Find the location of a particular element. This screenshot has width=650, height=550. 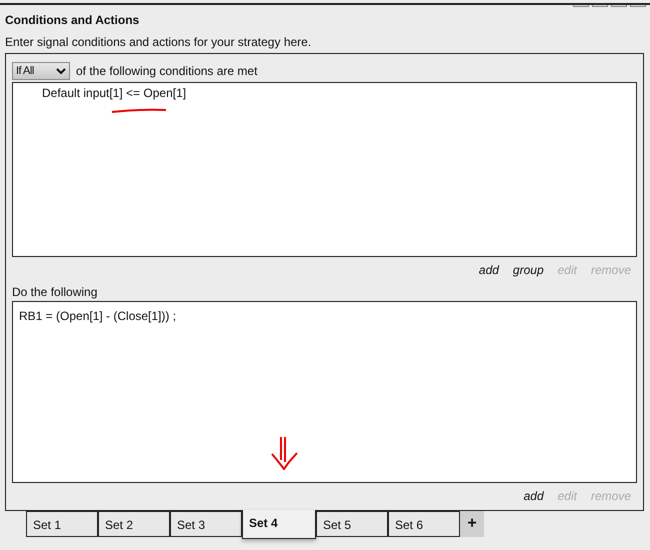

actions-heading: Do the following is located at coordinates (55, 292).